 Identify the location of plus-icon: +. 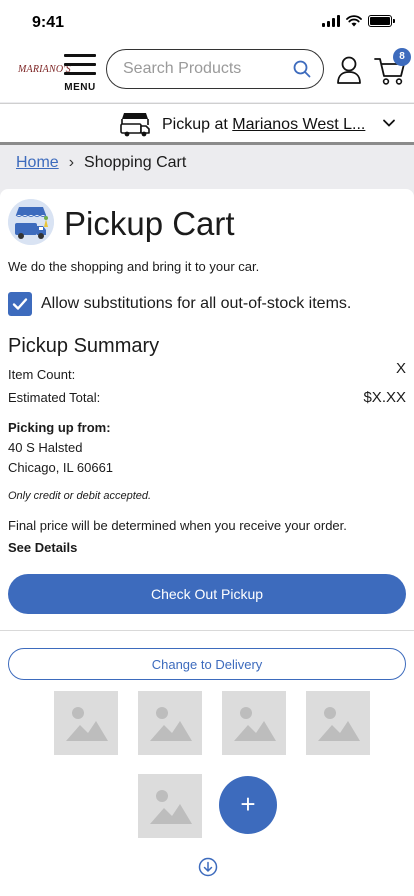
(248, 804).